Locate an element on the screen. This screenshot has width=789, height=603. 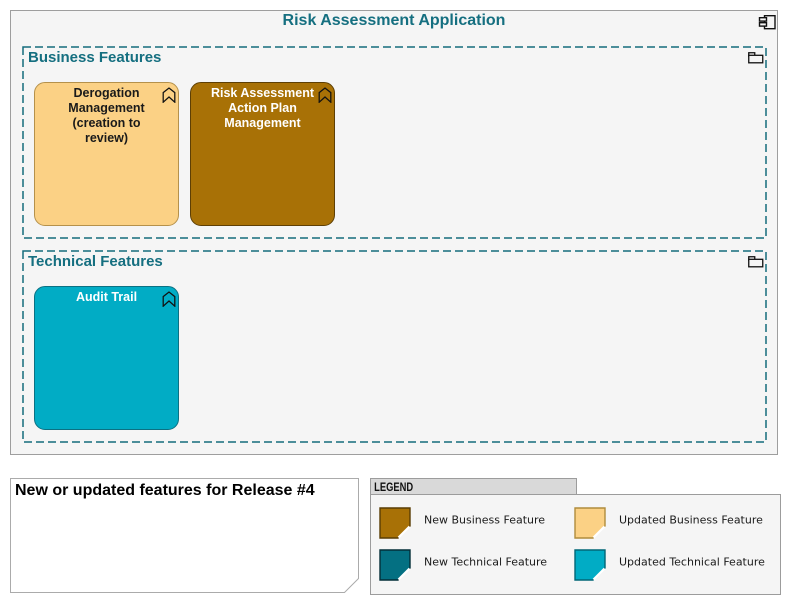
legend-label-updated-business: Updated Business Feature is located at coordinates (691, 520).